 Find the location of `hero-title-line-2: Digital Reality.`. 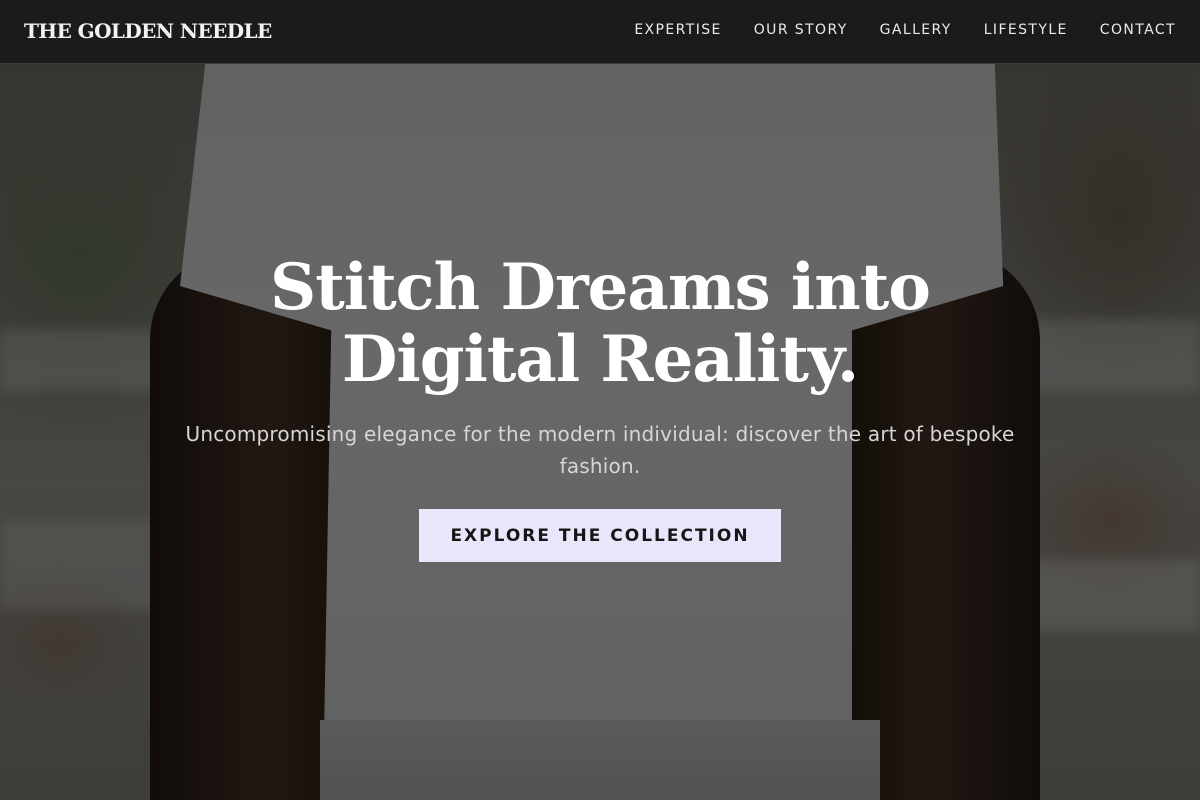

hero-title-line-2: Digital Reality. is located at coordinates (600, 359).